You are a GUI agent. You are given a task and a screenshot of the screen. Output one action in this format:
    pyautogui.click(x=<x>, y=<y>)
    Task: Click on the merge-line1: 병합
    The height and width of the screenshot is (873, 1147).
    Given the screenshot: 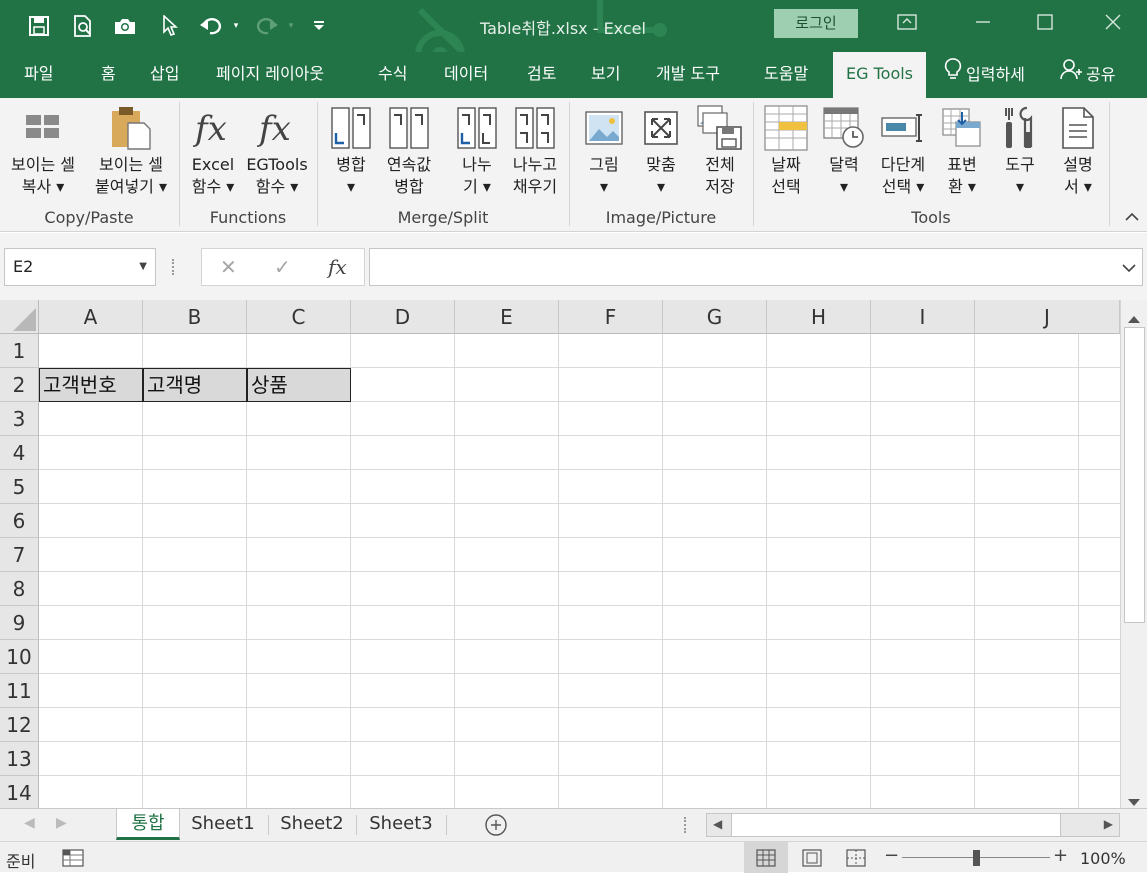 What is the action you would take?
    pyautogui.click(x=351, y=164)
    